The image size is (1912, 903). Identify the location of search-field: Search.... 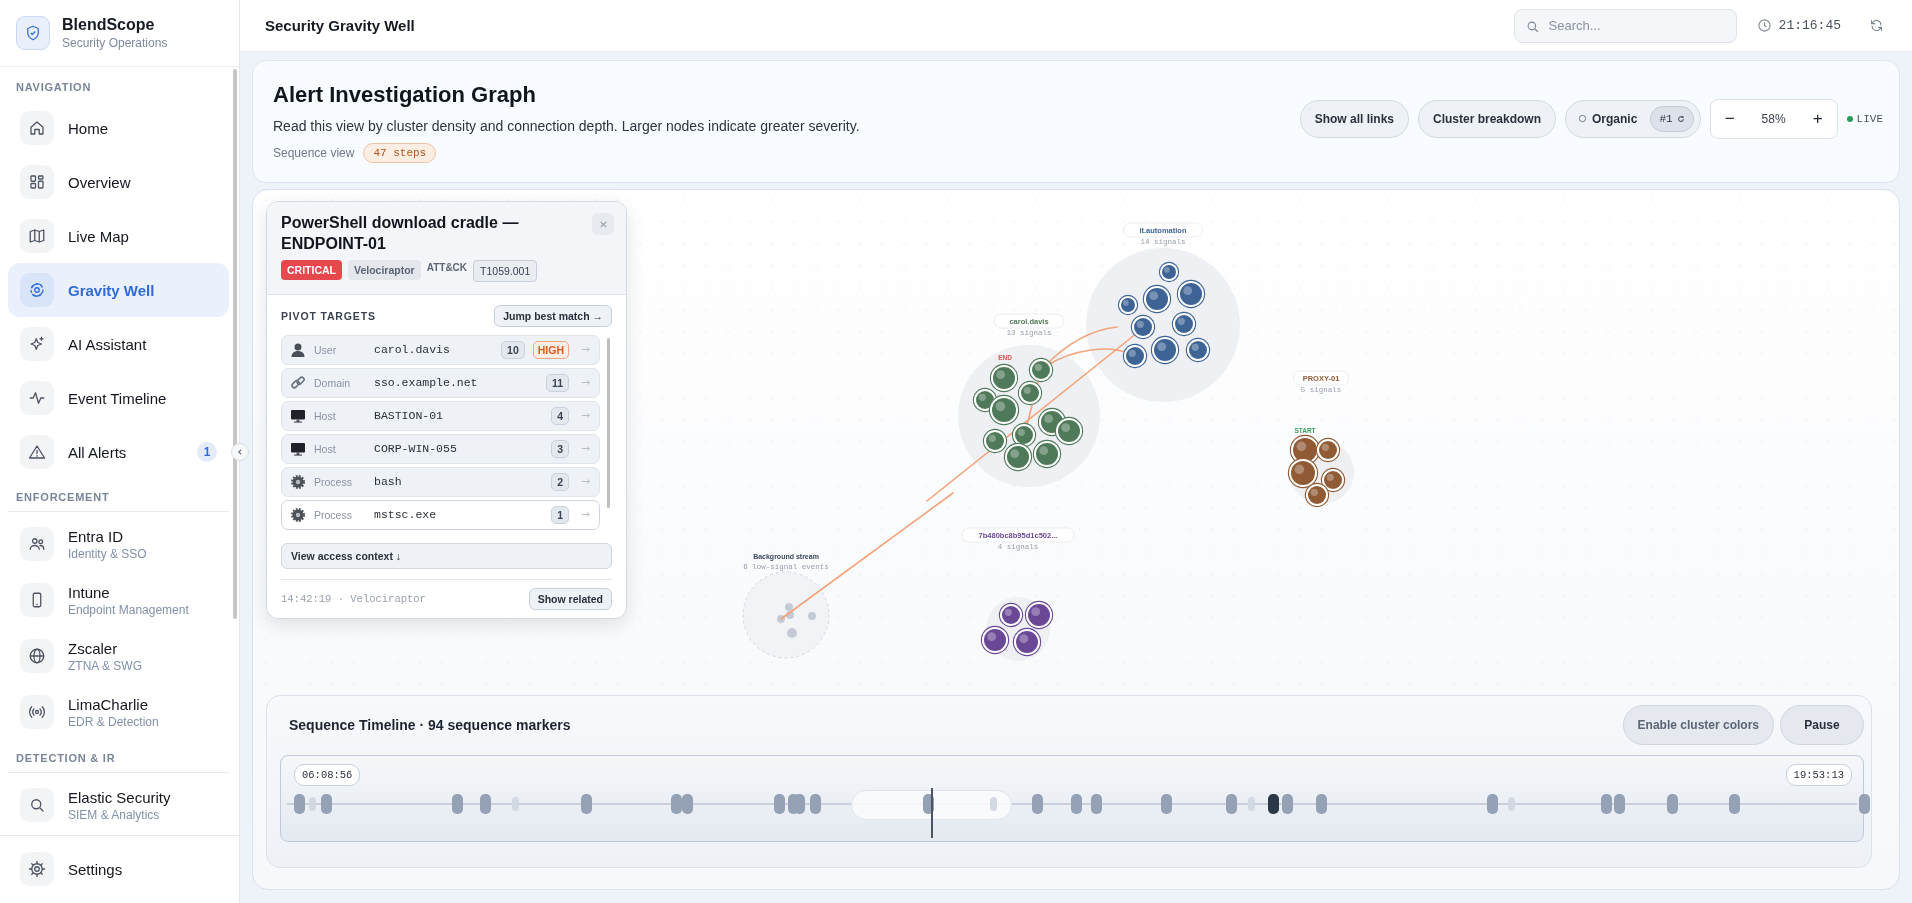
(1625, 25).